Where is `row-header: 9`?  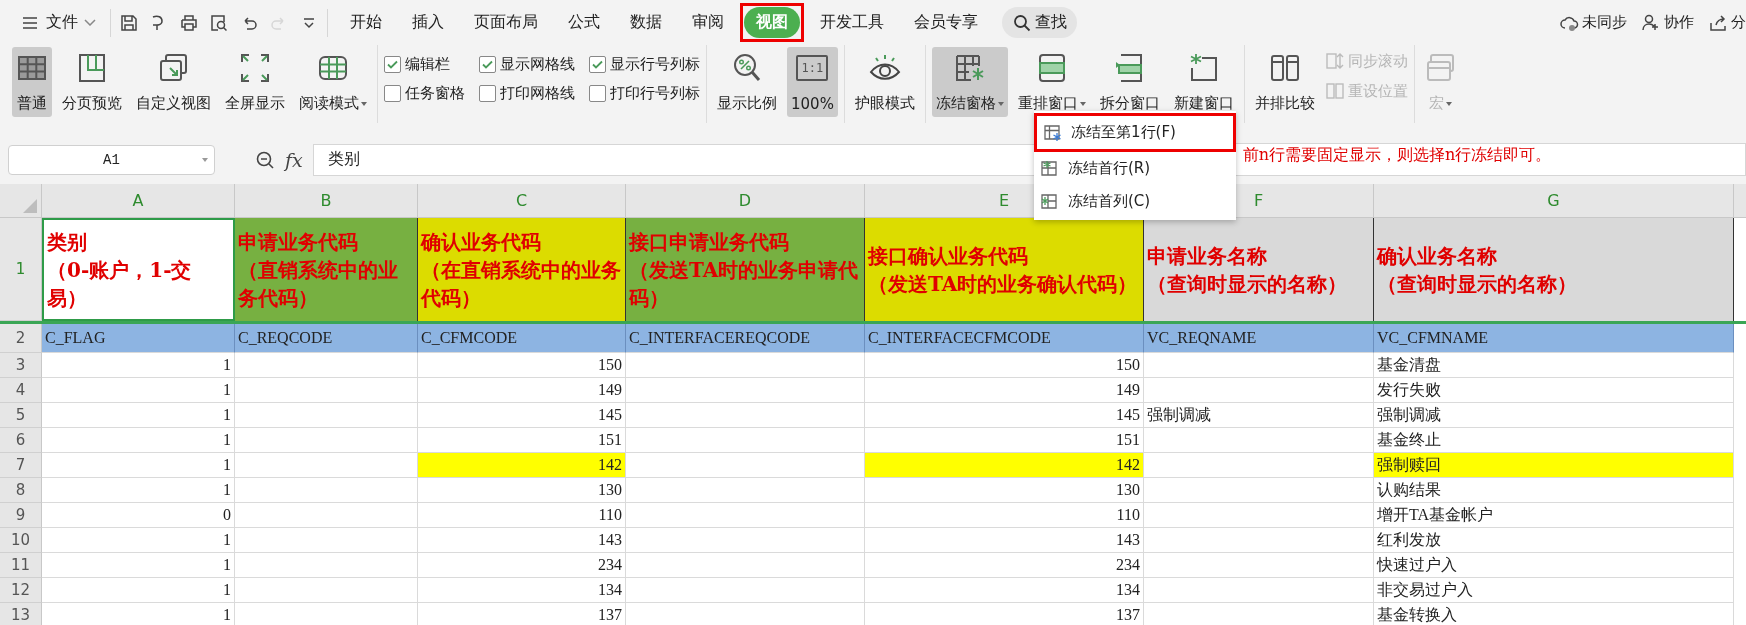 row-header: 9 is located at coordinates (21, 515).